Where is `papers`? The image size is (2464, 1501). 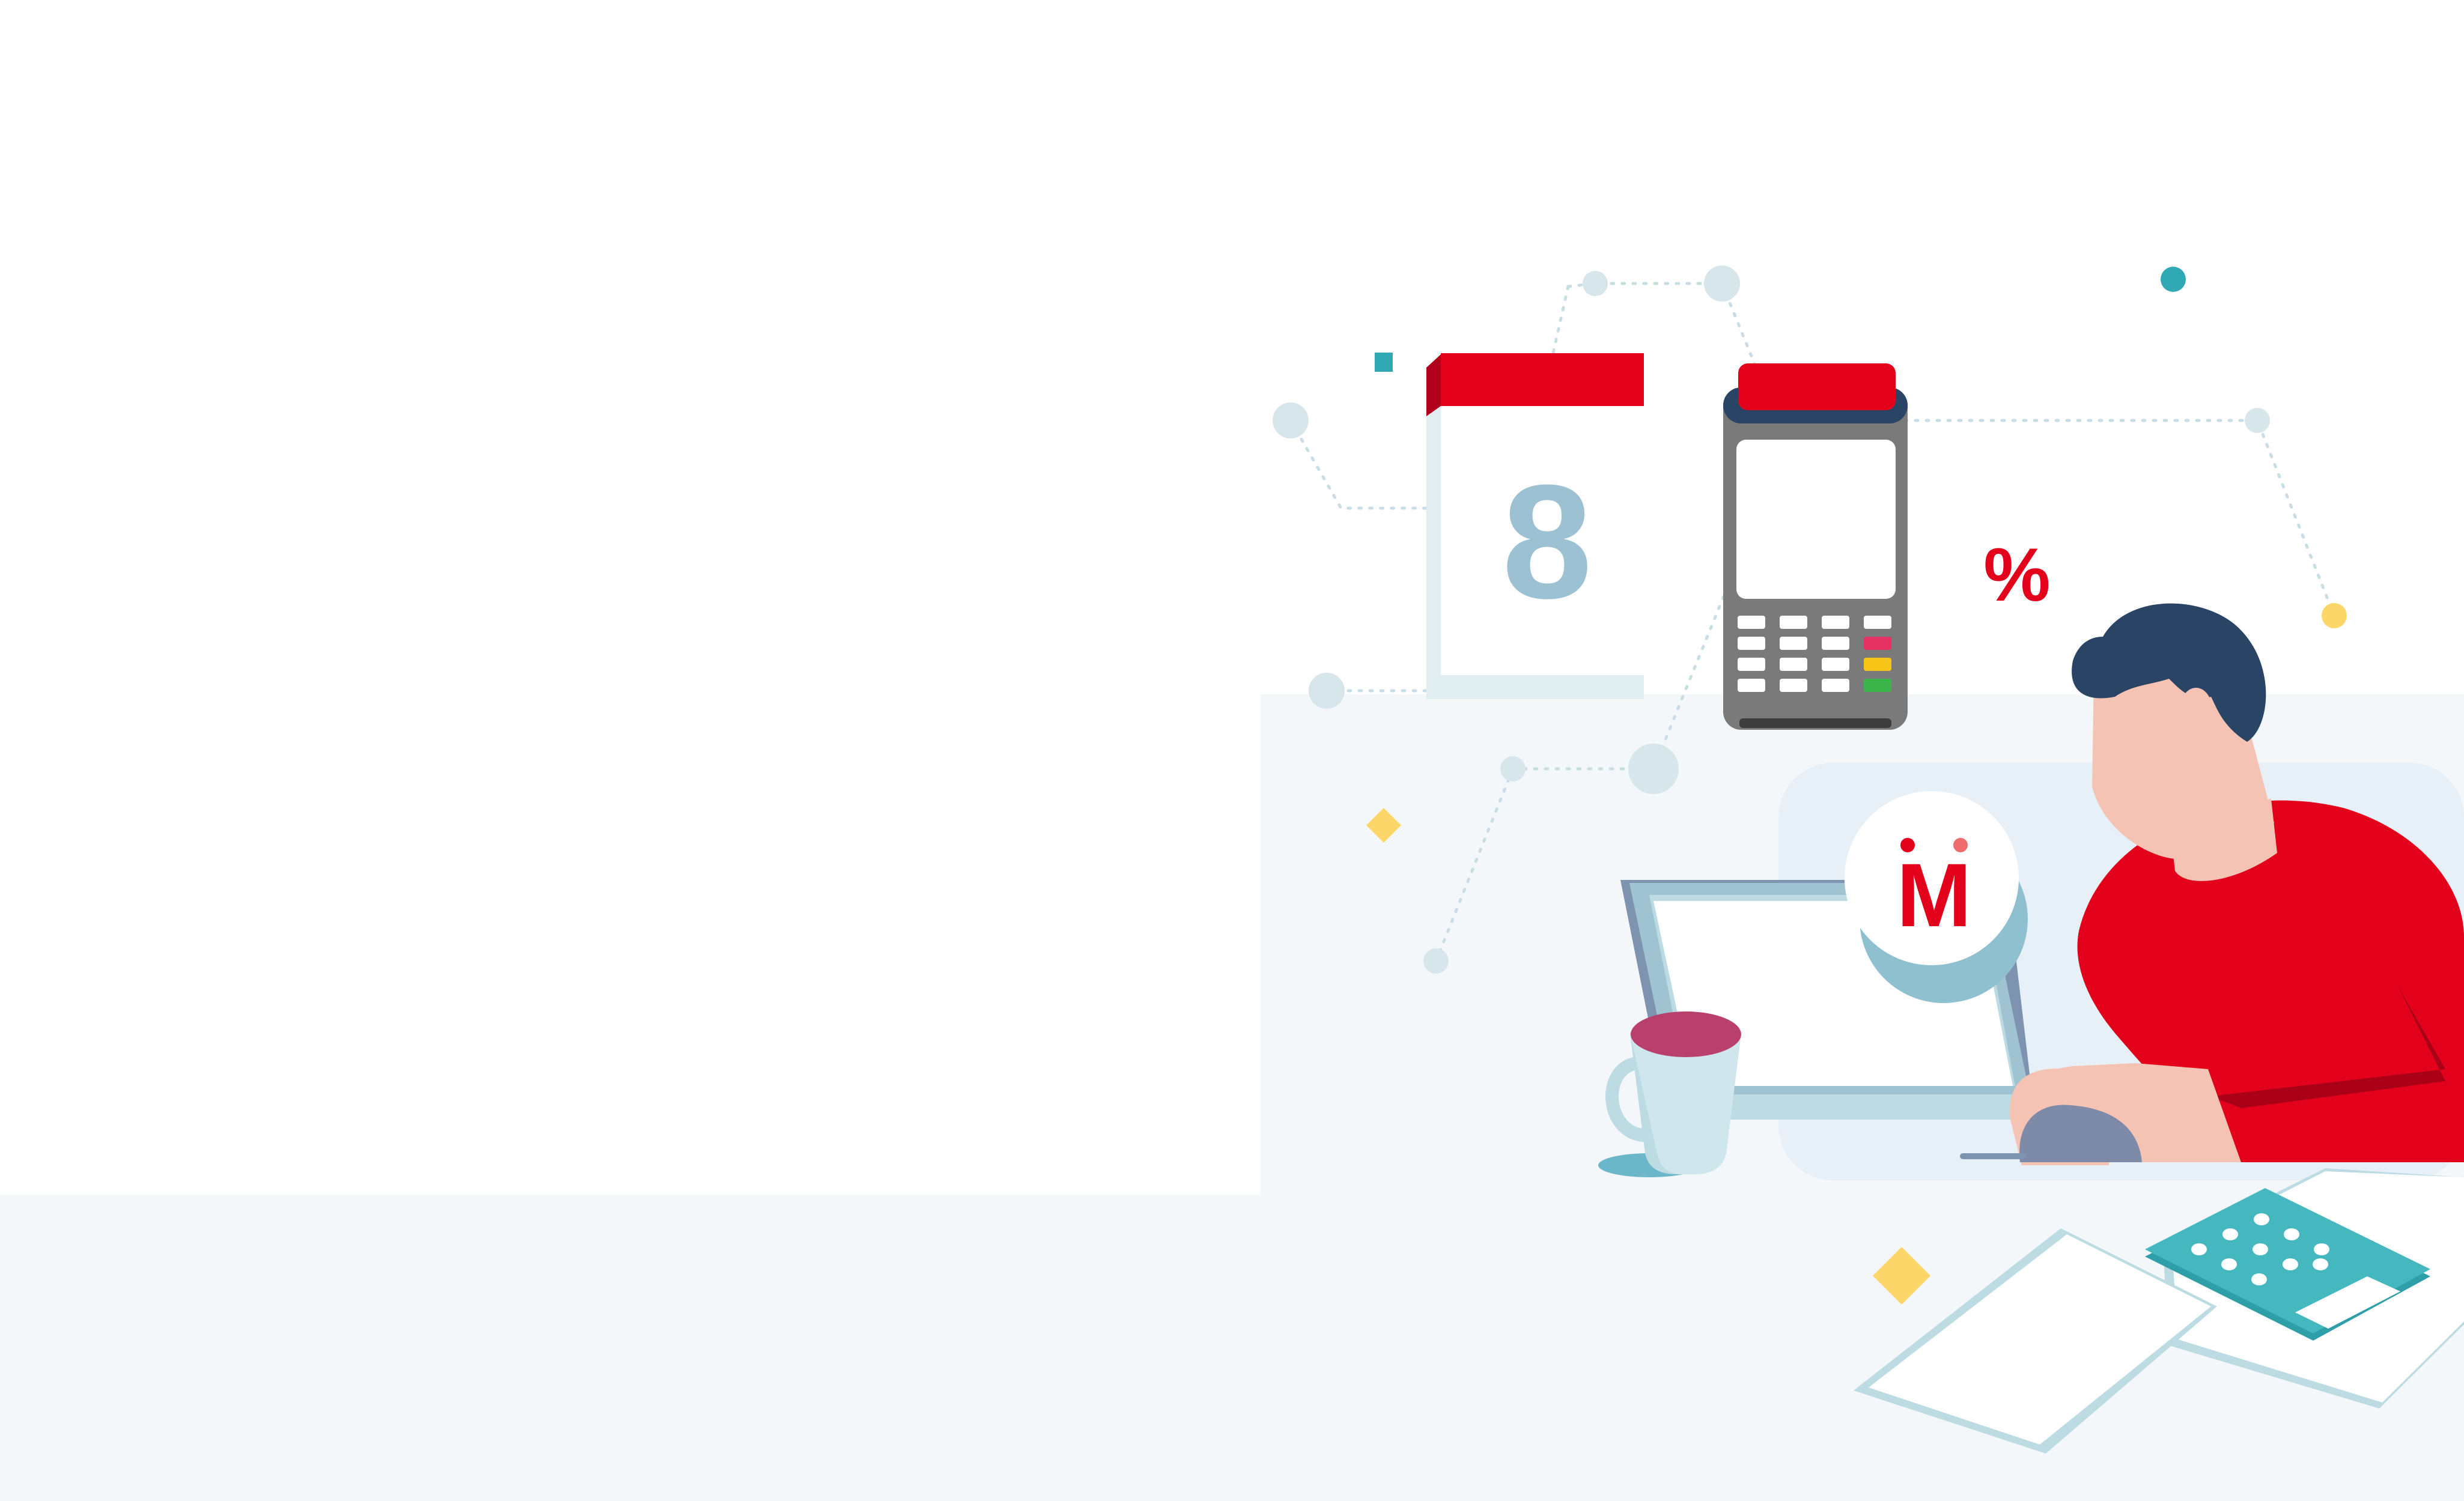
papers is located at coordinates (2159, 1311).